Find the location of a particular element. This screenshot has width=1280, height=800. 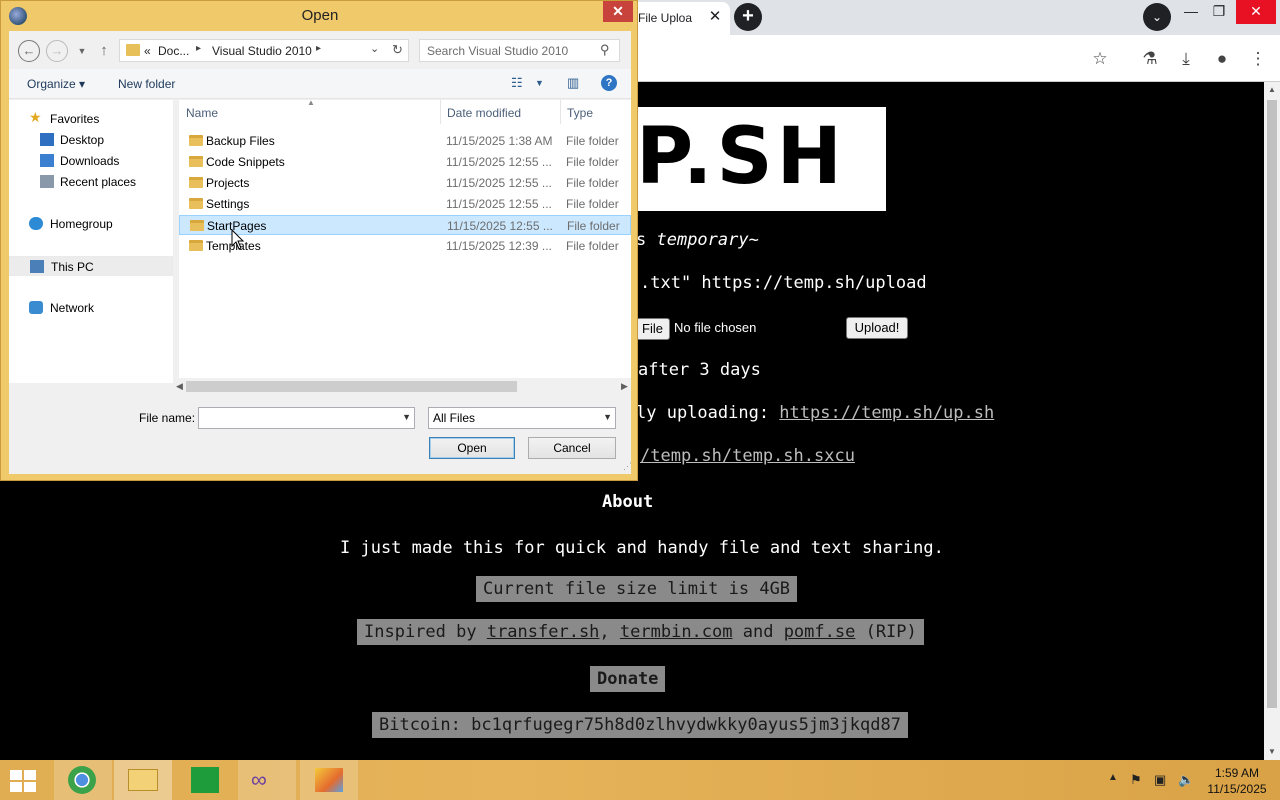

tab-search-button: ⌄ is located at coordinates (1157, 17).